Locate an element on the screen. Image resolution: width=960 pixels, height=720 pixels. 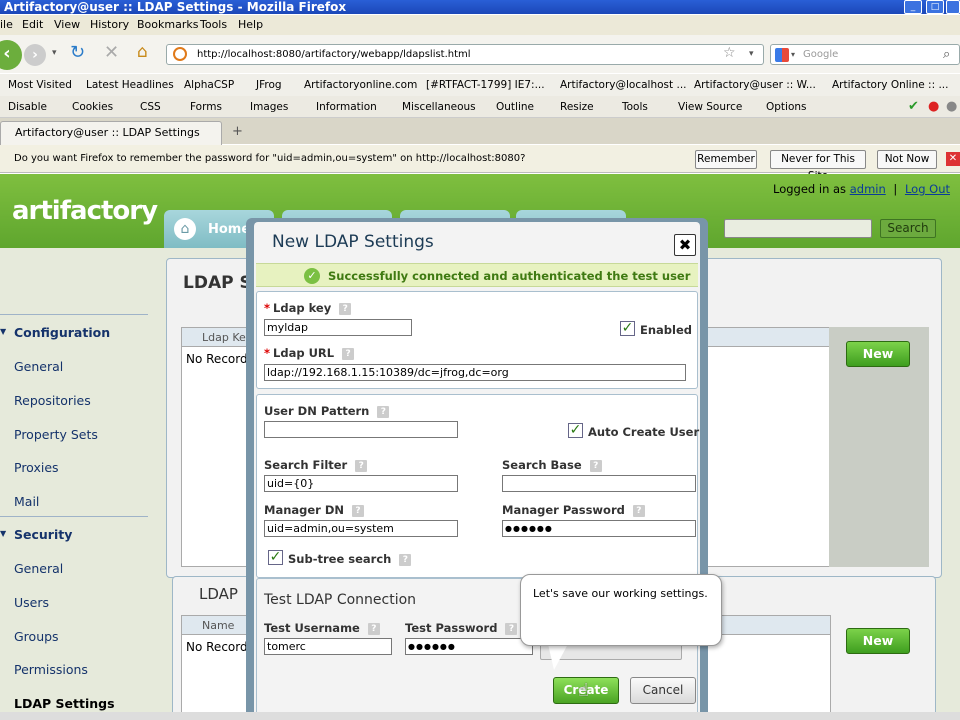
menu-bookmarks: Bookmarks is located at coordinates (167, 25).